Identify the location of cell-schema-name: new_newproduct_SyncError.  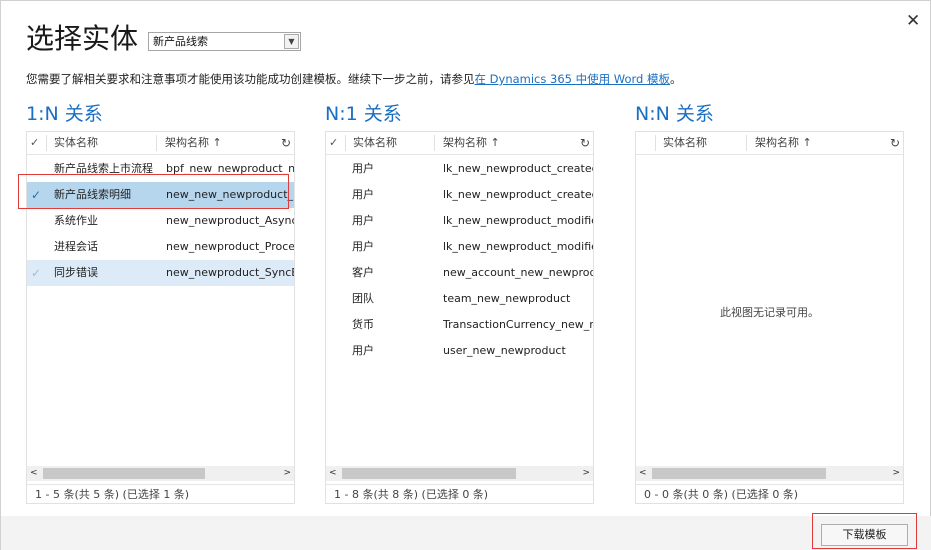
(230, 272).